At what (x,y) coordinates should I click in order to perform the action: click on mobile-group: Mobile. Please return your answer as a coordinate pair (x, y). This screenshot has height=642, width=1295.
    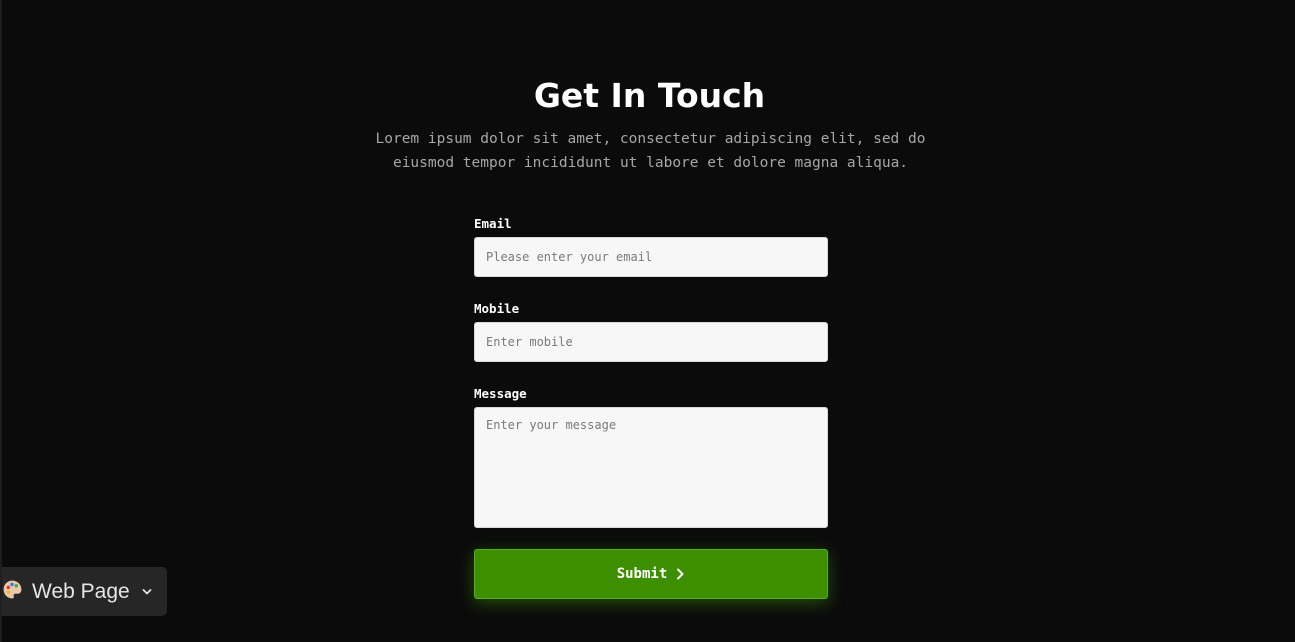
    Looking at the image, I should click on (651, 330).